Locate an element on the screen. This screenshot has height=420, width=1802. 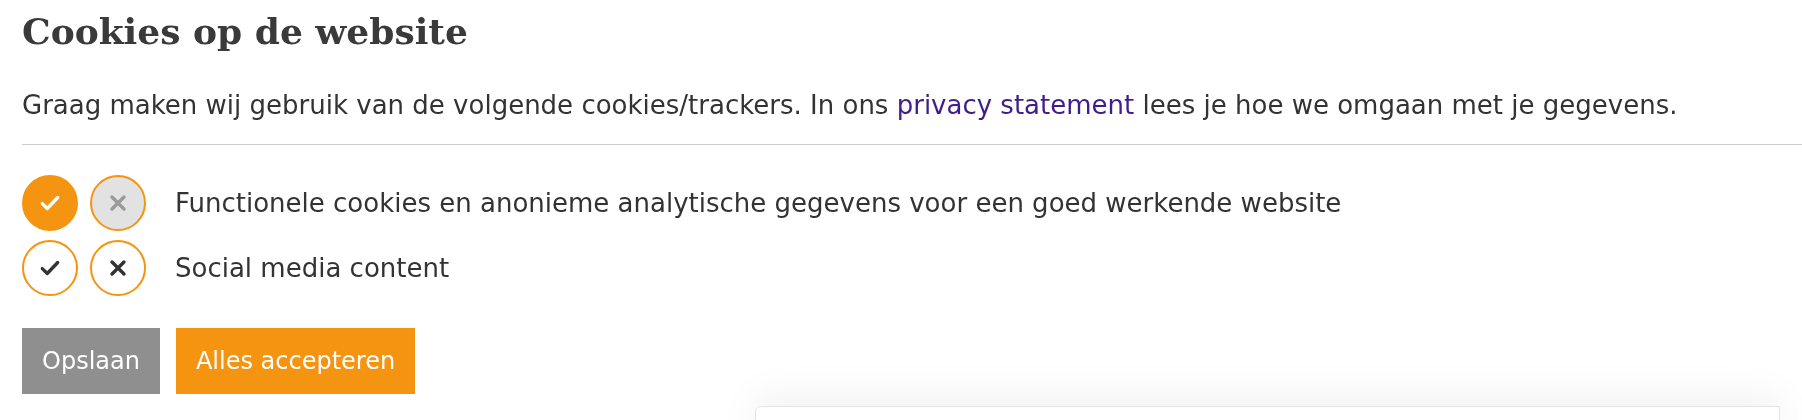
action-button: Alles accepteren is located at coordinates (295, 361).